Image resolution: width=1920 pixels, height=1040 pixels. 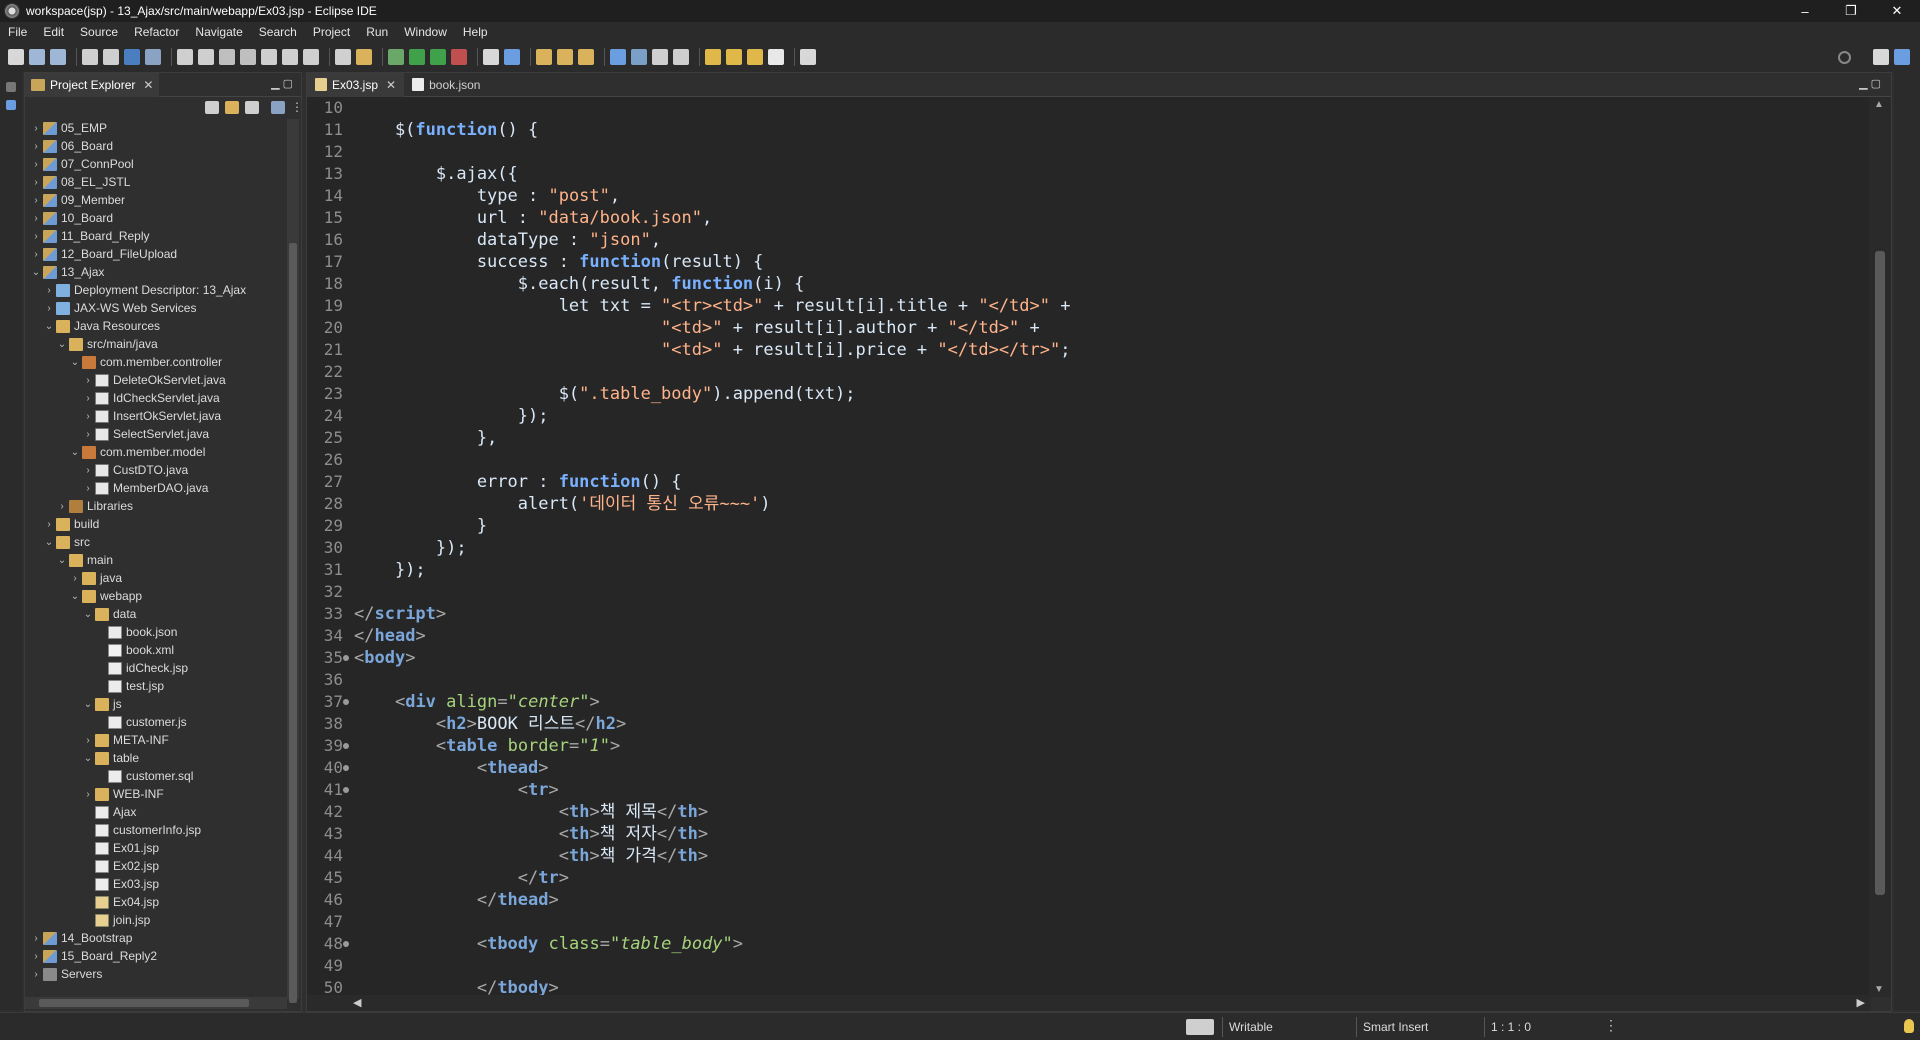 What do you see at coordinates (156, 308) in the screenshot?
I see `tree-item: › JAX-WS Web Services` at bounding box center [156, 308].